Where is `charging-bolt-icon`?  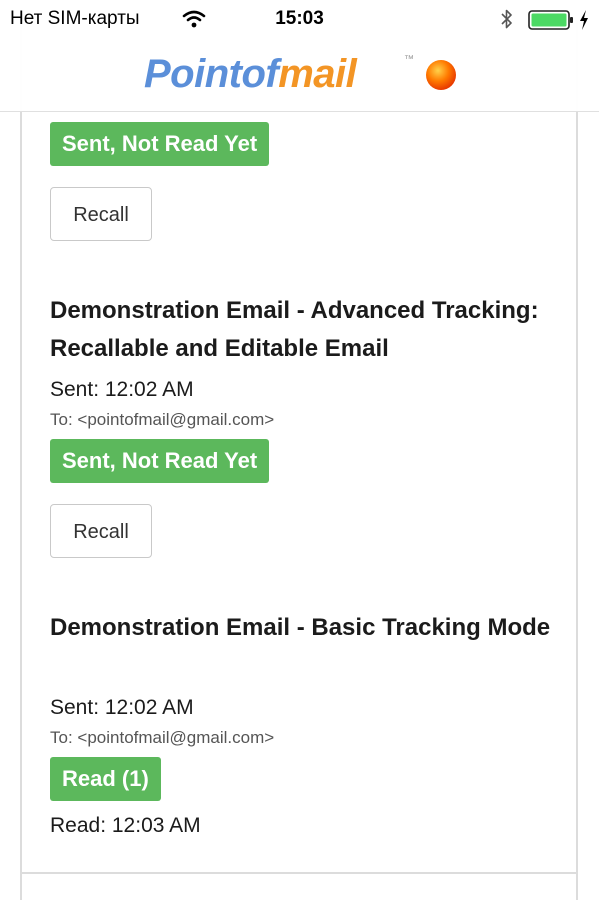 charging-bolt-icon is located at coordinates (584, 22).